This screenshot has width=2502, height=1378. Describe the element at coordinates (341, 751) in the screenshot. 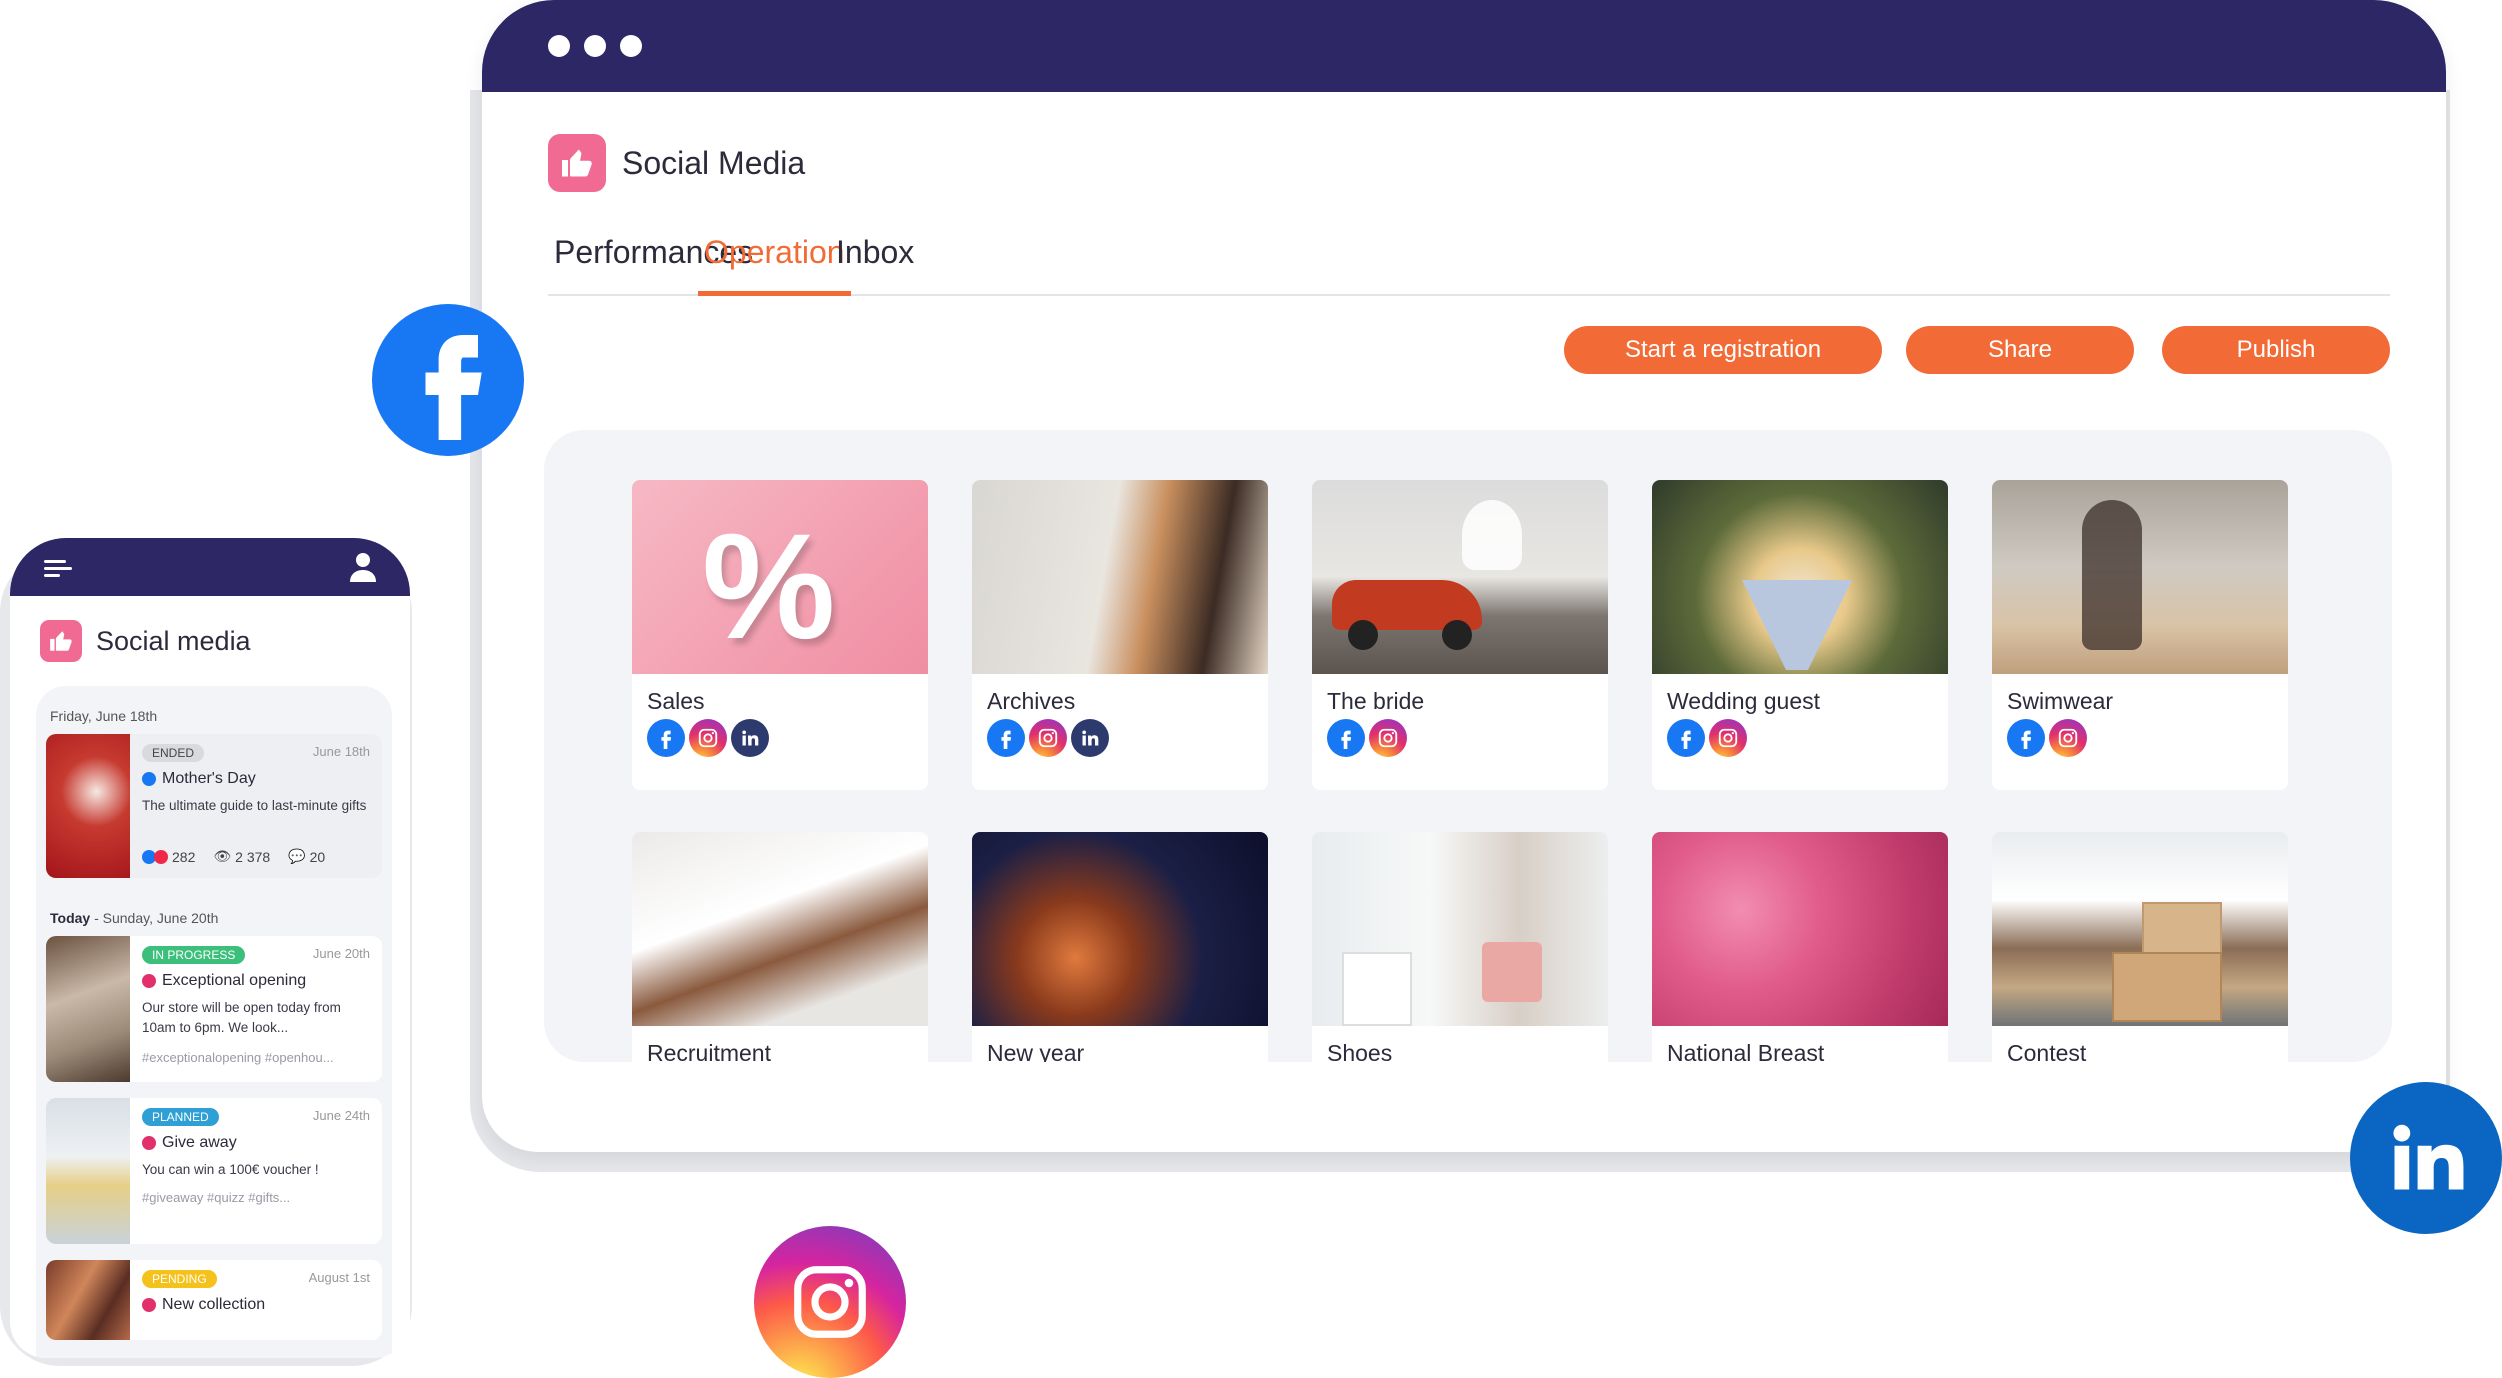

I see `post-date: June 18th` at that location.